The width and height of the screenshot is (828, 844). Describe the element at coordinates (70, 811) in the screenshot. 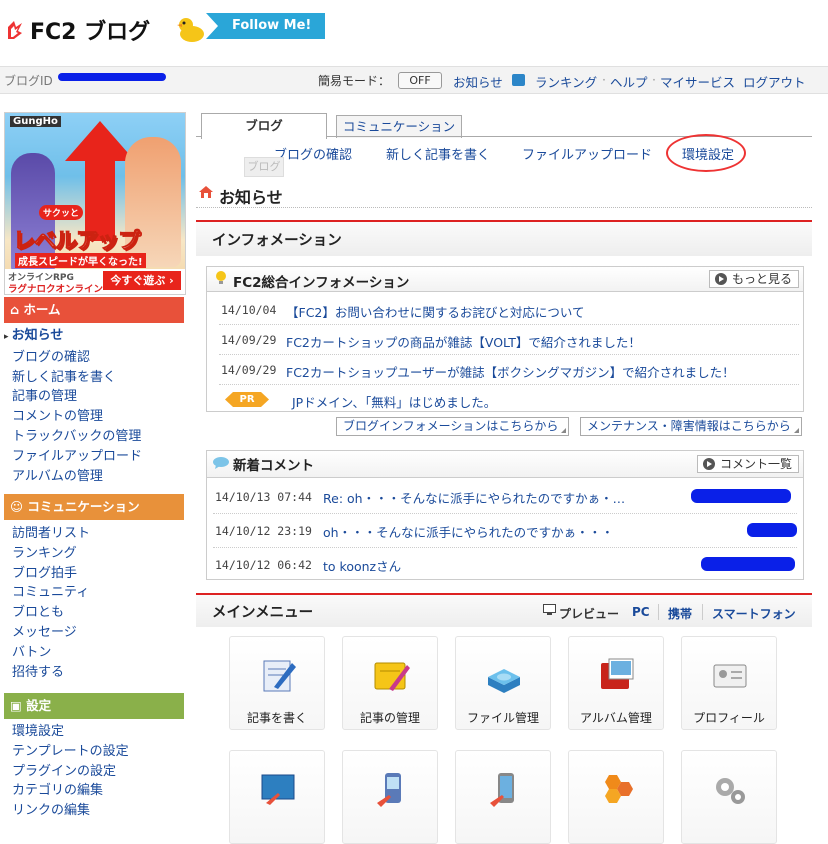

I see `sidebar-item-link: リンクの編集` at that location.